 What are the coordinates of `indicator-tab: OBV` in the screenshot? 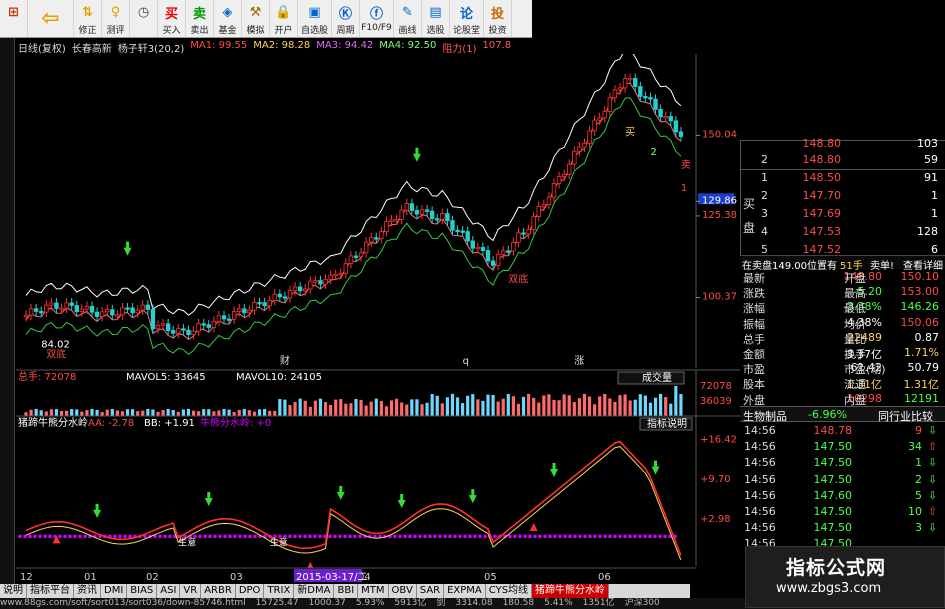 It's located at (403, 591).